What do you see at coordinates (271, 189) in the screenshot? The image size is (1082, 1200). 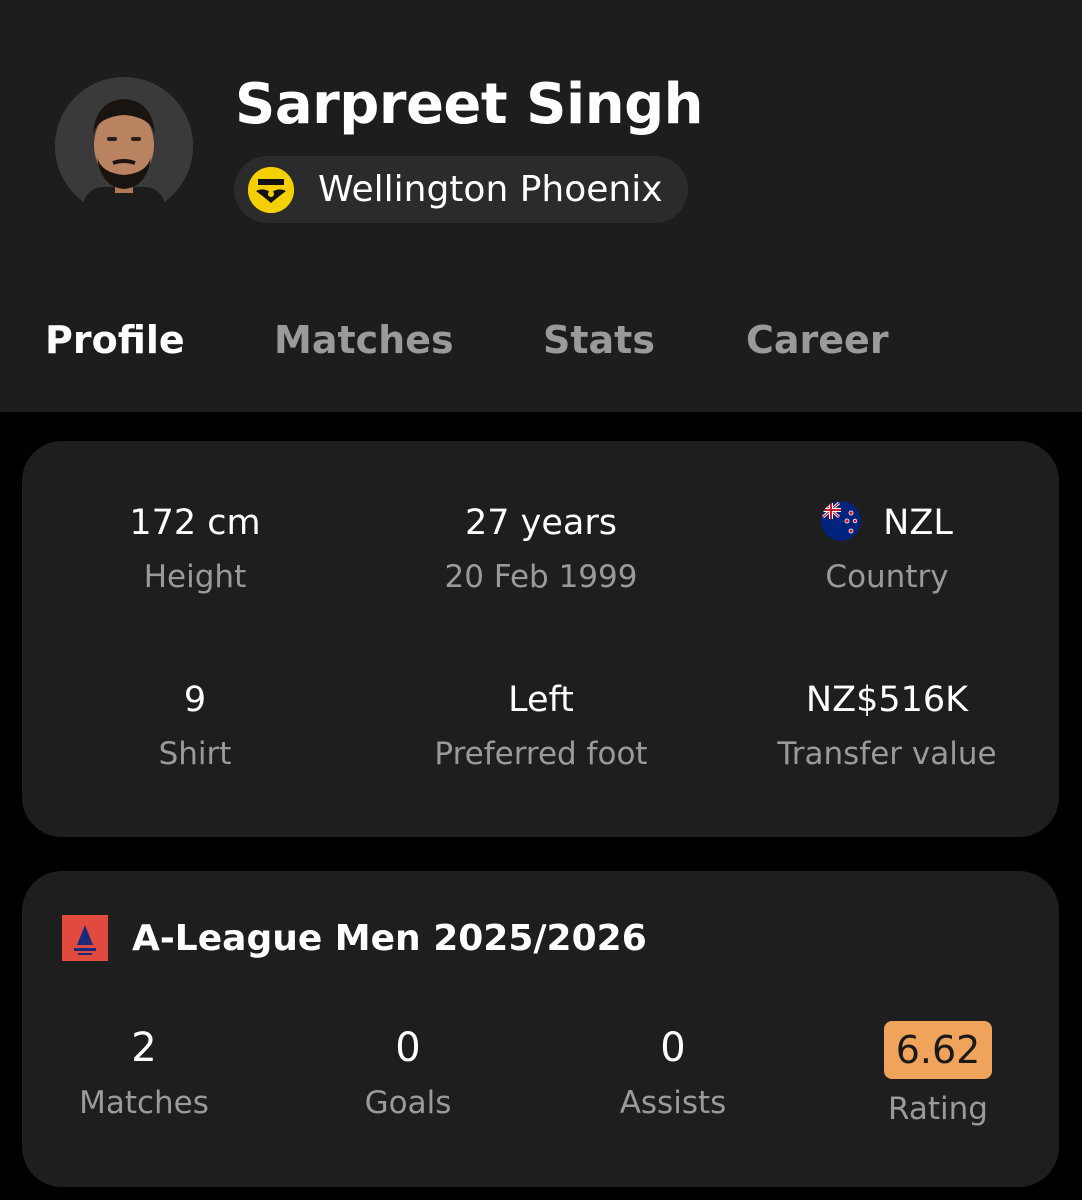 I see `wellington-phoenix-crest-icon` at bounding box center [271, 189].